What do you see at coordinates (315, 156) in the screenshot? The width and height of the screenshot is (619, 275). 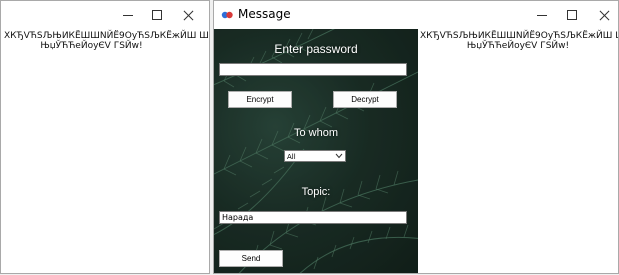 I see `to-whom-select: All` at bounding box center [315, 156].